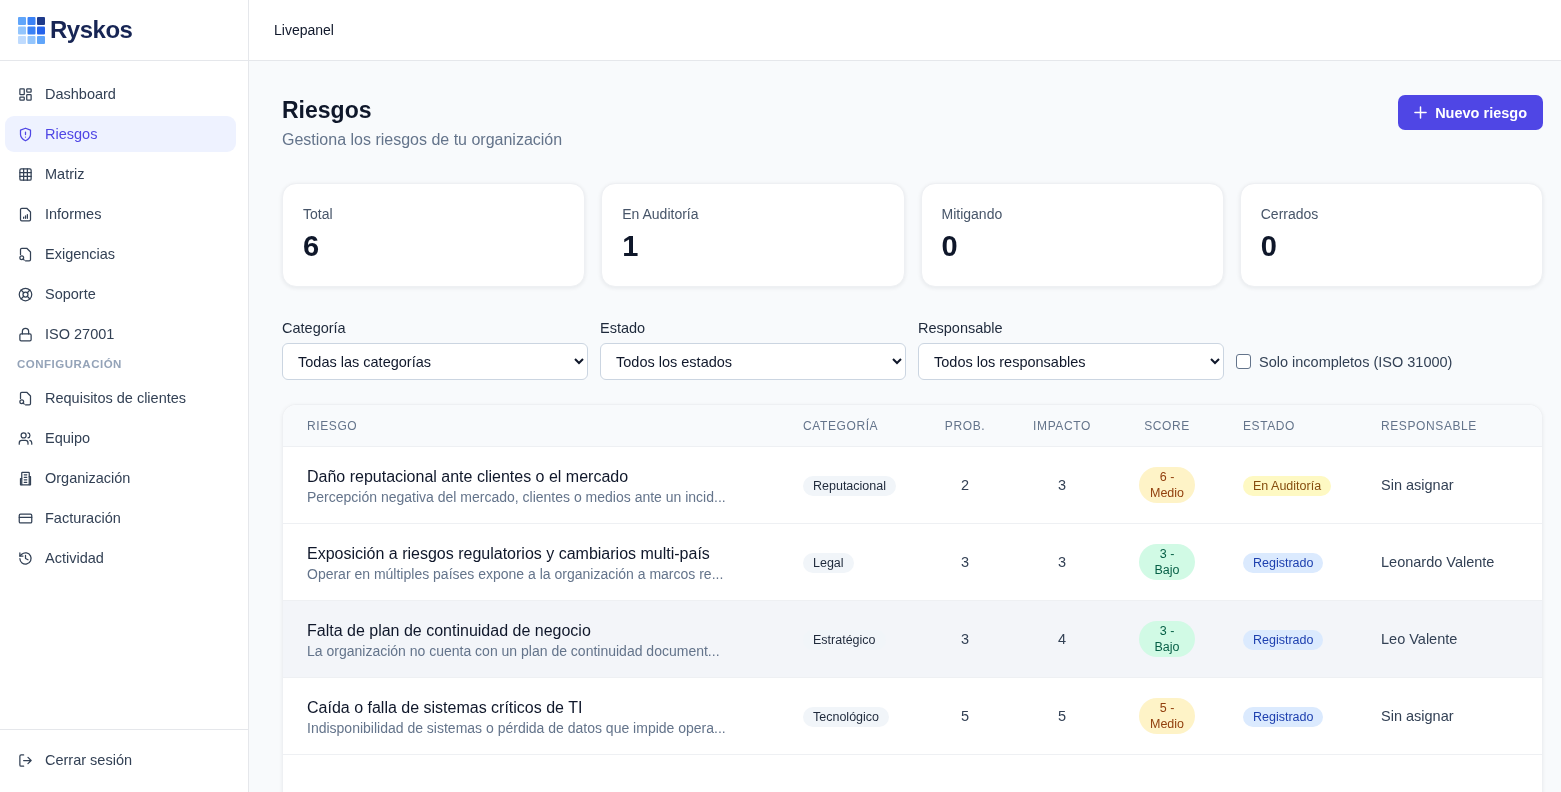 The height and width of the screenshot is (792, 1561). Describe the element at coordinates (25, 558) in the screenshot. I see `history-icon` at that location.